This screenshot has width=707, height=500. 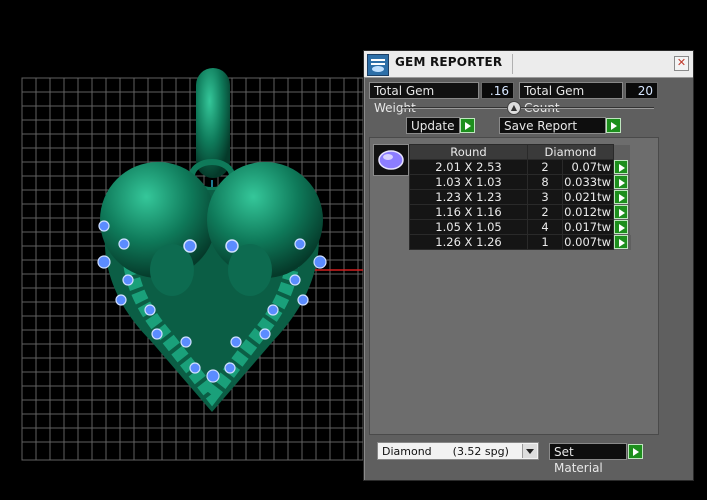 What do you see at coordinates (588, 167) in the screenshot?
I see `gem-weight: 0.07tw` at bounding box center [588, 167].